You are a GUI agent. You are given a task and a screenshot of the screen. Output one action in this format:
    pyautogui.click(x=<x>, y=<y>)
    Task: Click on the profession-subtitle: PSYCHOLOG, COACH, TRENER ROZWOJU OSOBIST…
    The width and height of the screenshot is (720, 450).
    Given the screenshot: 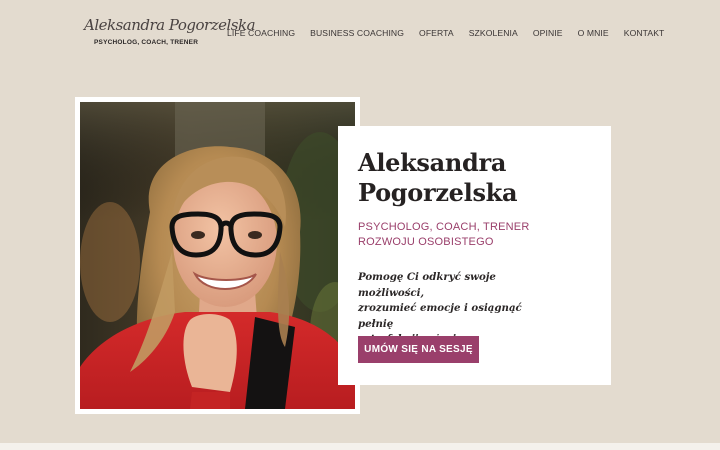 What is the action you would take?
    pyautogui.click(x=458, y=235)
    